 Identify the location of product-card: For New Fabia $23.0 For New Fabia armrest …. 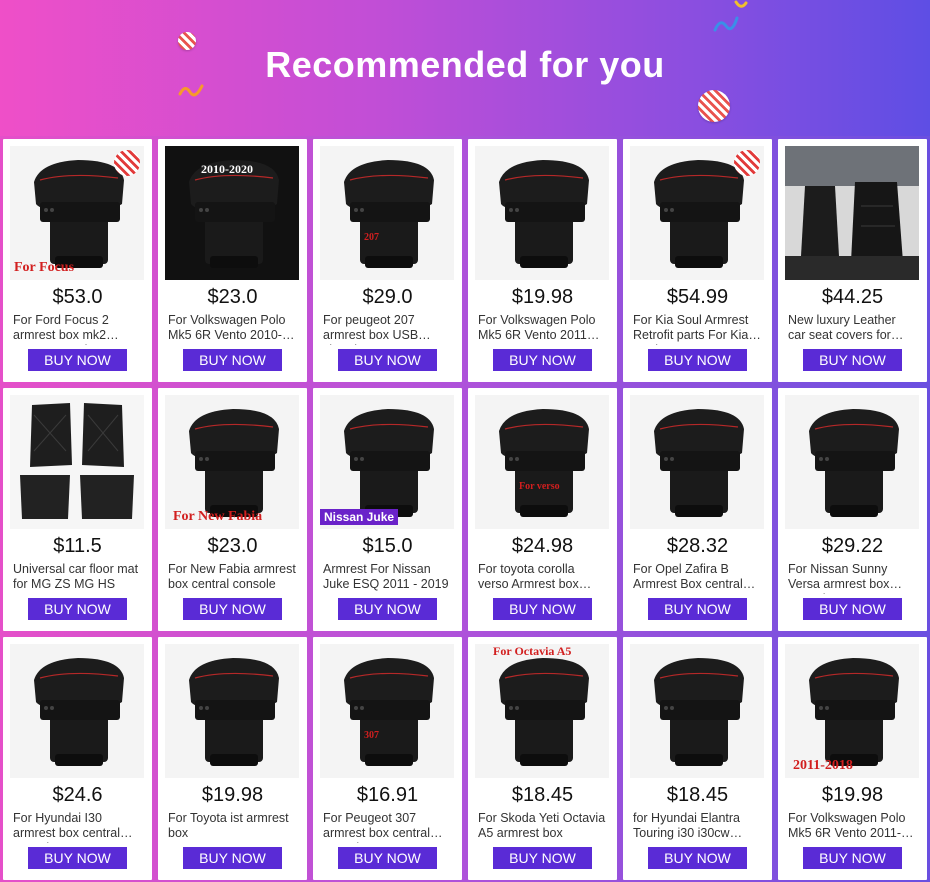
(232, 509).